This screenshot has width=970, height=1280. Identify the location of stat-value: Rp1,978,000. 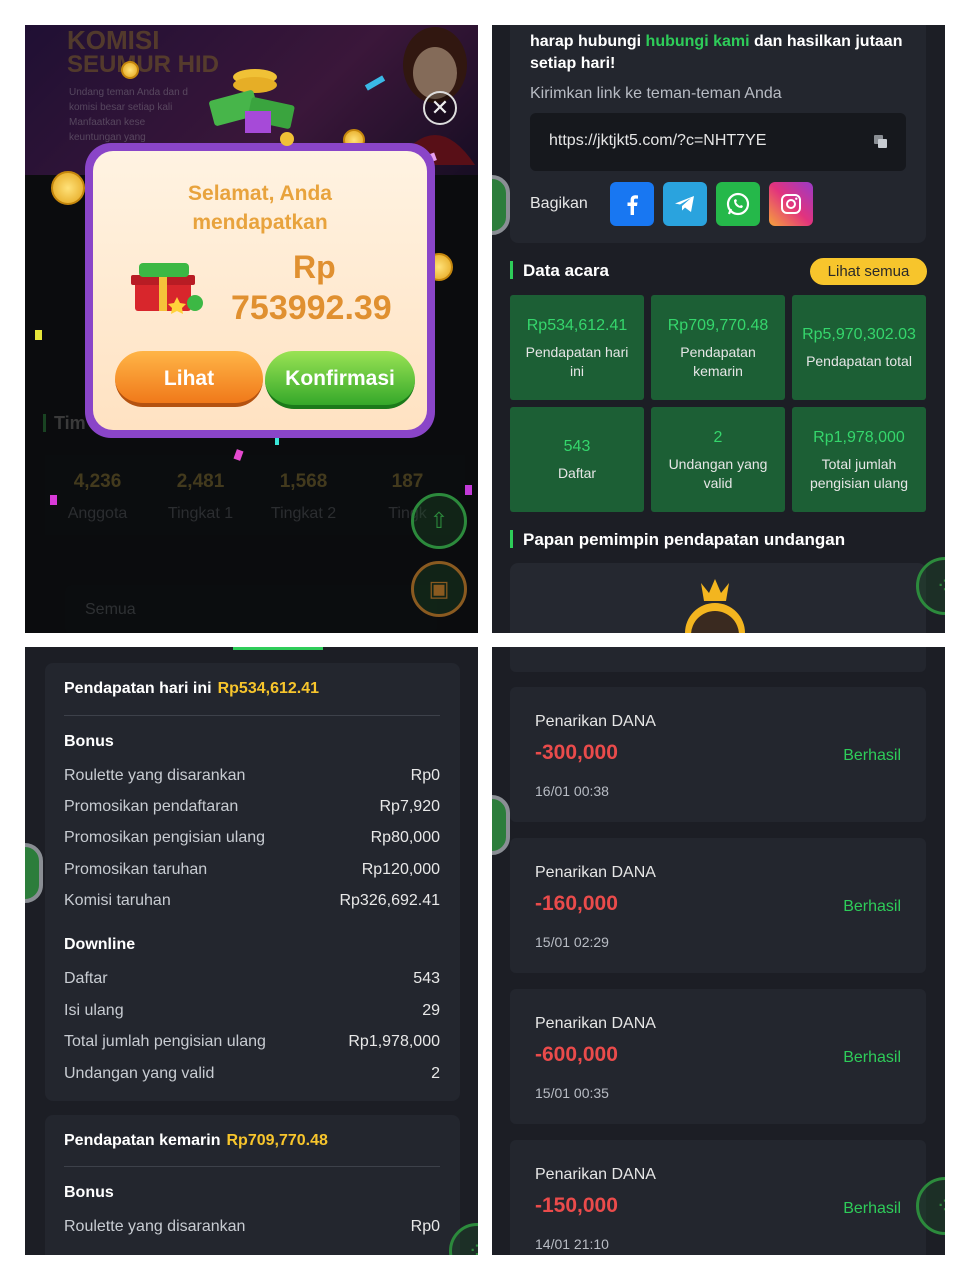
(859, 437).